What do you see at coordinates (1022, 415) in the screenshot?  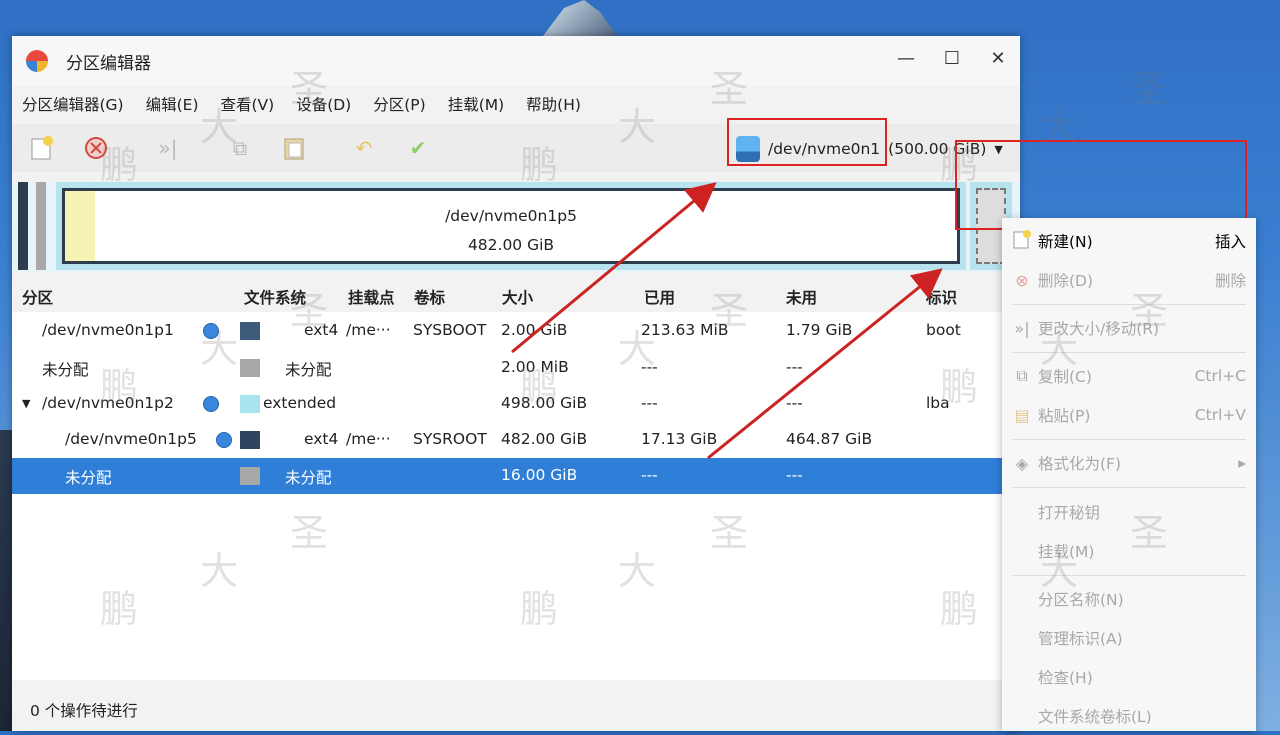 I see `paste-icon: ▤` at bounding box center [1022, 415].